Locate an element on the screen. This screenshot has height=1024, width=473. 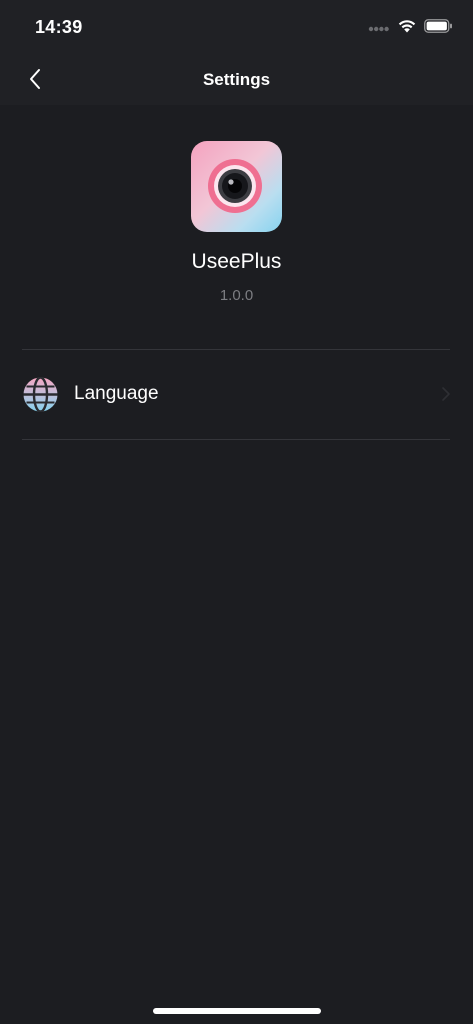
status-time: 14:39 is located at coordinates (59, 27).